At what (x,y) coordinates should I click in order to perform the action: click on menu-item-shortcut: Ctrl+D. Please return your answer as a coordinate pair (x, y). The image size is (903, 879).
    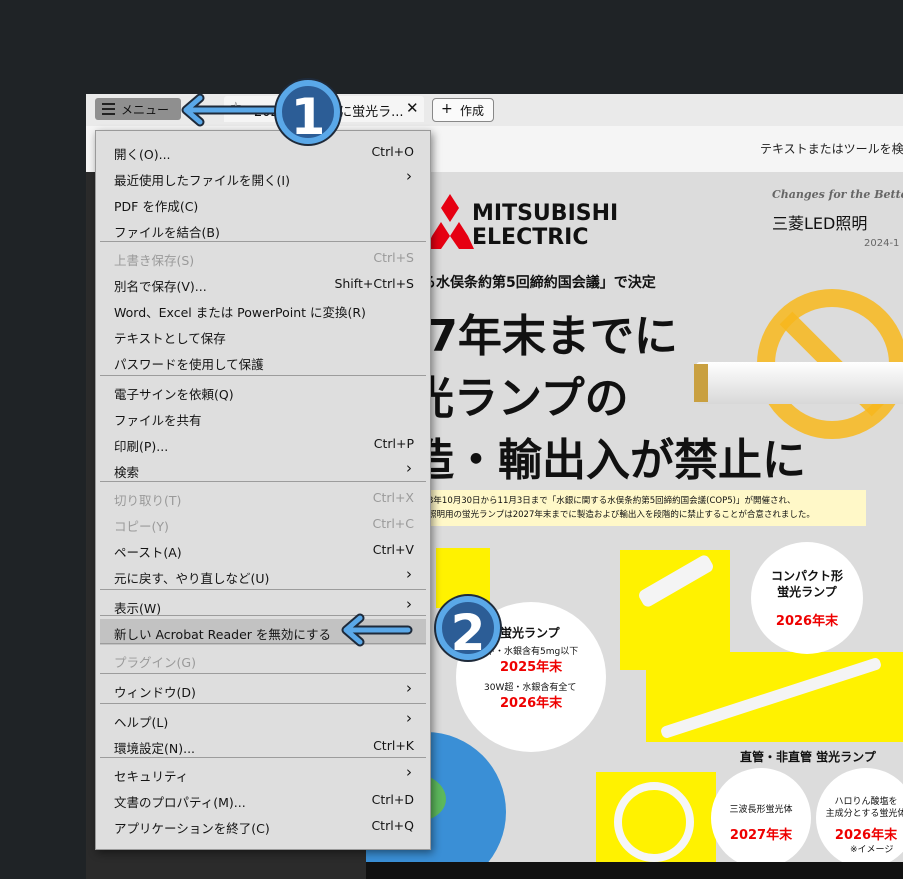
    Looking at the image, I should click on (392, 799).